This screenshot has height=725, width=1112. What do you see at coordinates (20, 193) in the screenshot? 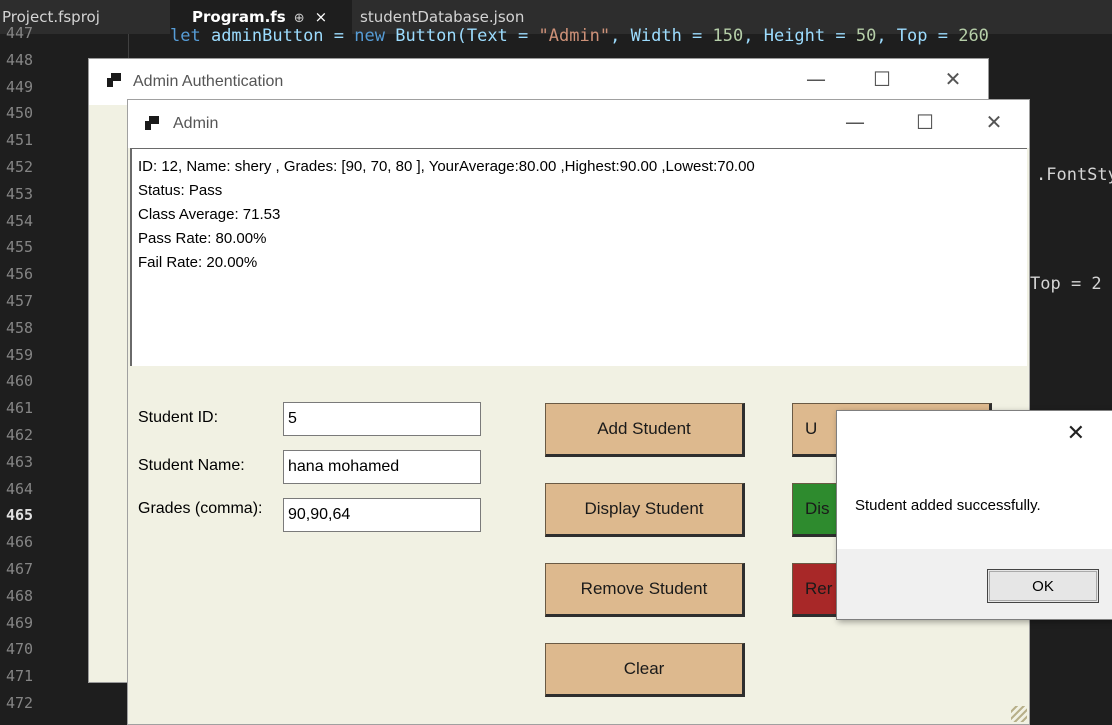
I see `line-number: 453` at bounding box center [20, 193].